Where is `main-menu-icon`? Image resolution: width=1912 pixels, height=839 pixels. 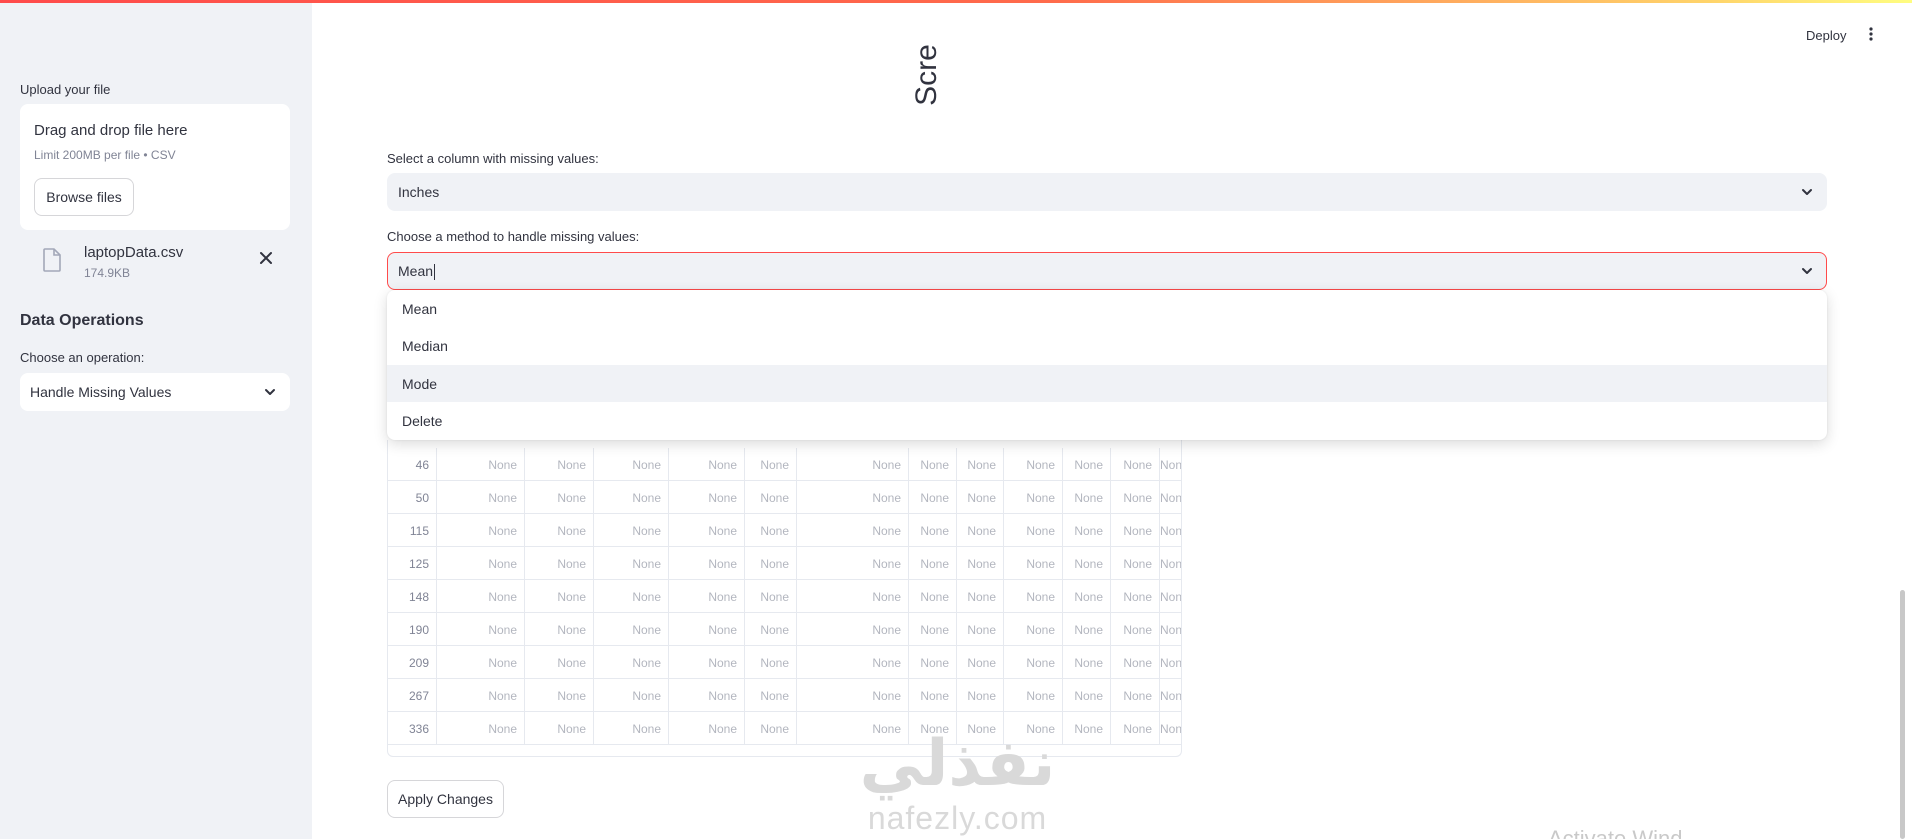 main-menu-icon is located at coordinates (1871, 34).